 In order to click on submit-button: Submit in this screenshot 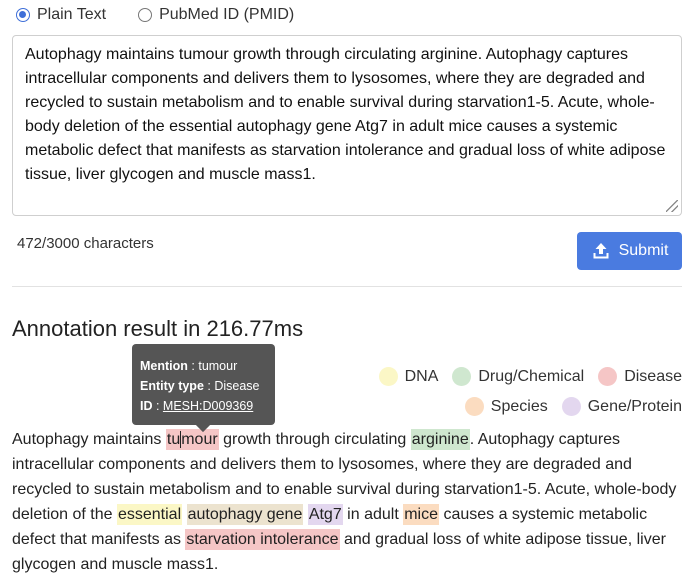, I will do `click(629, 251)`.